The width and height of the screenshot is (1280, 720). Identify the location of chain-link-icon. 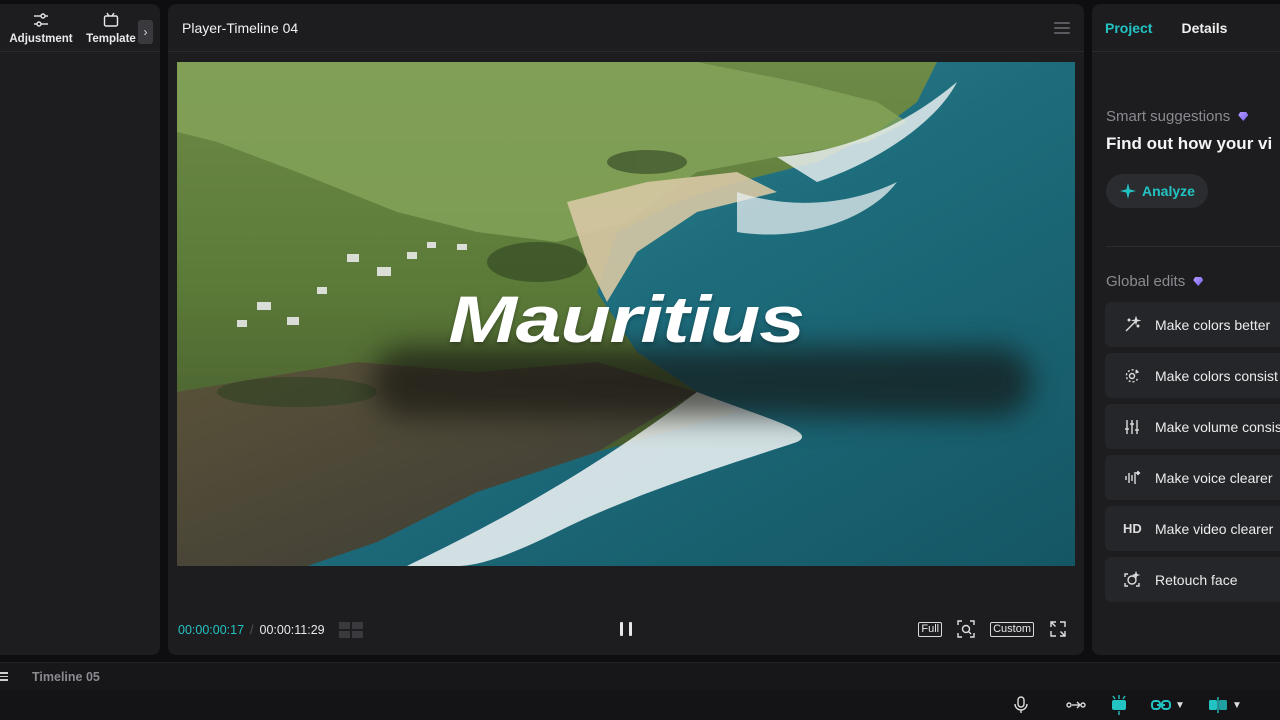
(1161, 705).